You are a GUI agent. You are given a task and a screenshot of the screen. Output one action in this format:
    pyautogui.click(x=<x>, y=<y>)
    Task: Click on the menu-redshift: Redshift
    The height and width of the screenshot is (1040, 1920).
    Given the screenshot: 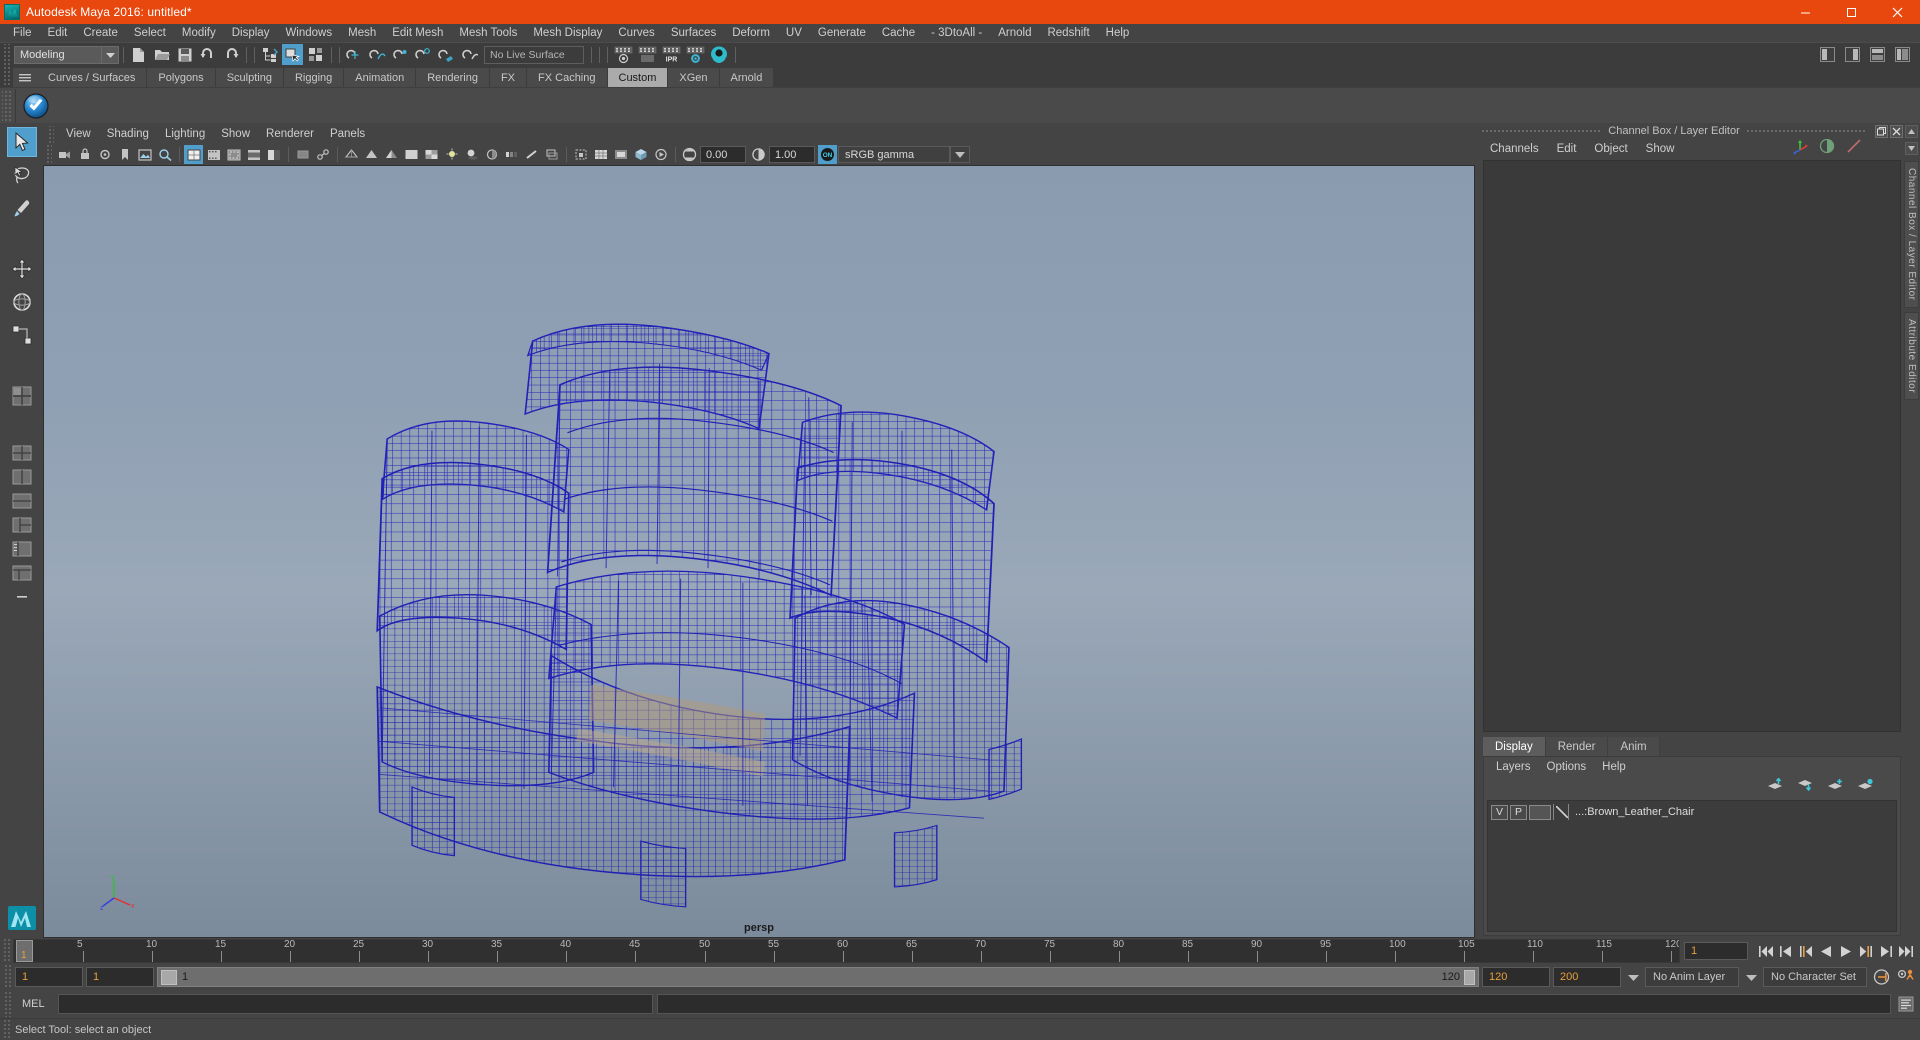 What is the action you would take?
    pyautogui.click(x=1068, y=33)
    